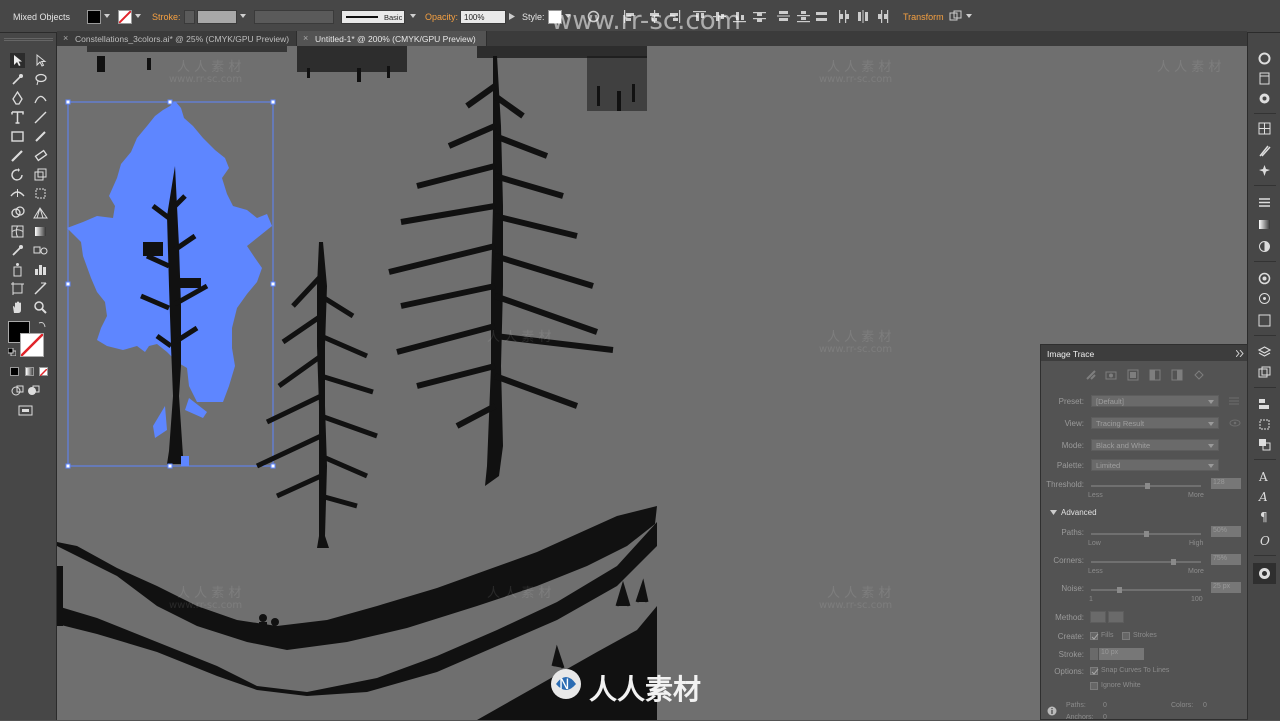 The height and width of the screenshot is (721, 1280). I want to click on shape-builder-tool-icon, so click(17, 212).